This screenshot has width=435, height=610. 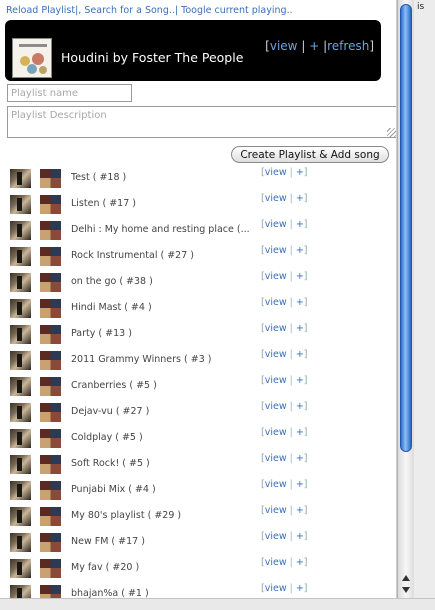 What do you see at coordinates (198, 204) in the screenshot?
I see `list-item: Listen ( #17 ) [view | +]` at bounding box center [198, 204].